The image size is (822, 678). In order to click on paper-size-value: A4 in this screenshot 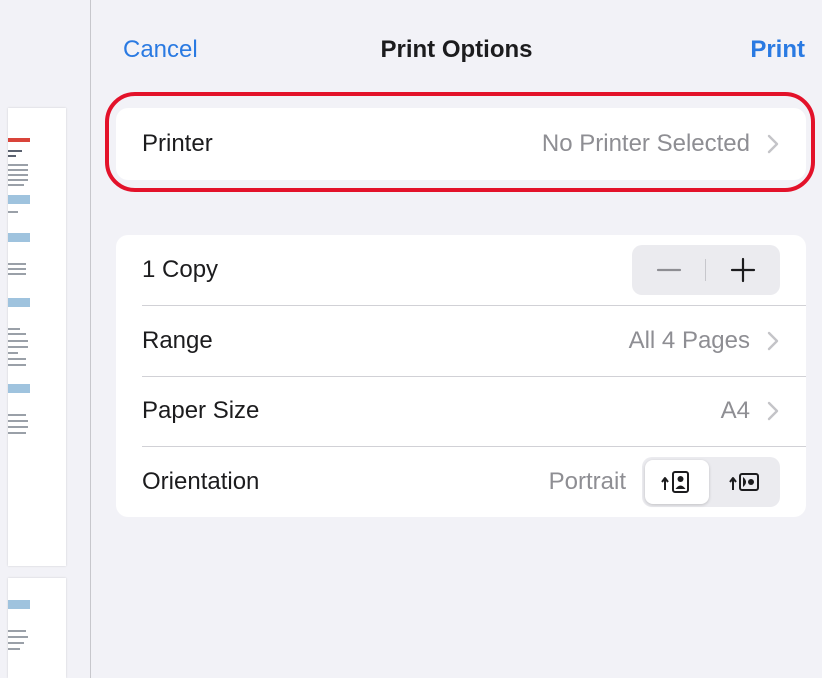, I will do `click(735, 410)`.